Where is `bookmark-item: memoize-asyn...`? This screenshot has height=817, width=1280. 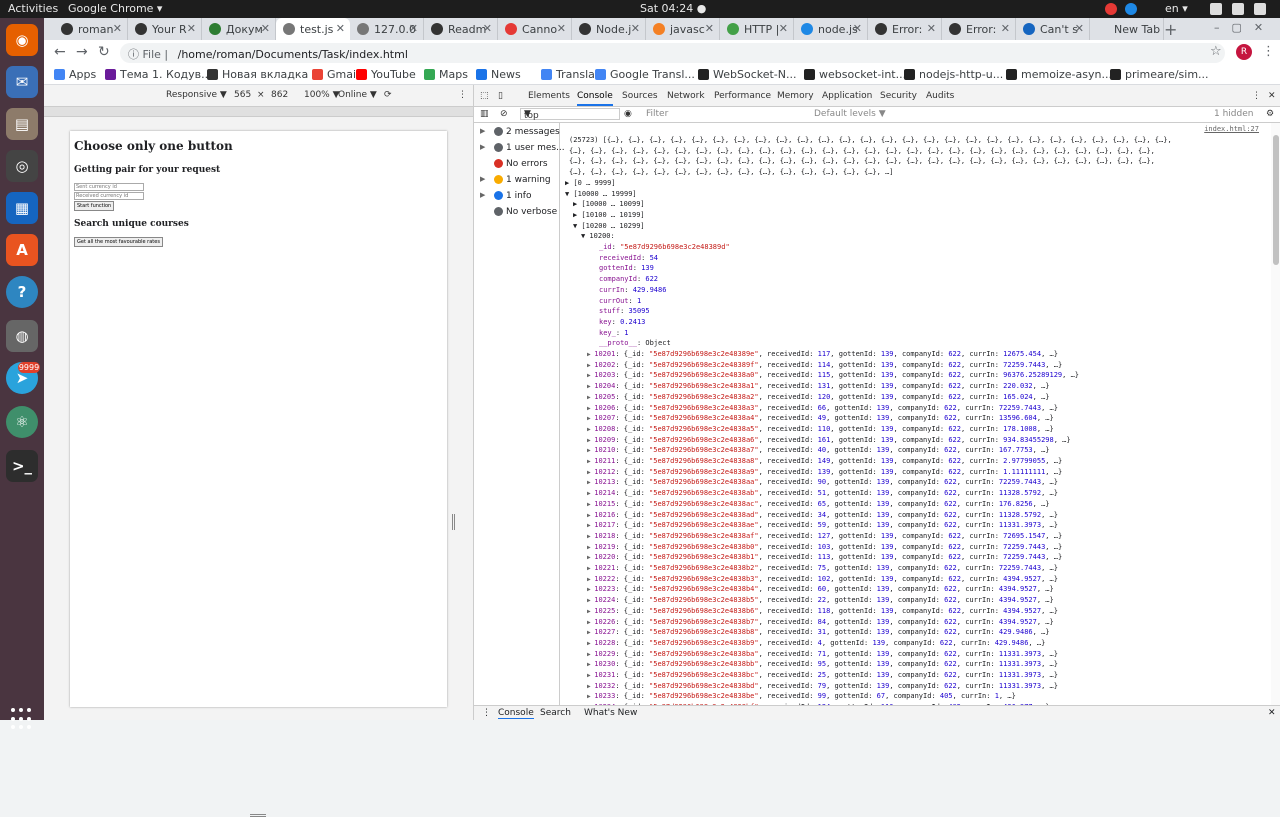 bookmark-item: memoize-asyn... is located at coordinates (1059, 74).